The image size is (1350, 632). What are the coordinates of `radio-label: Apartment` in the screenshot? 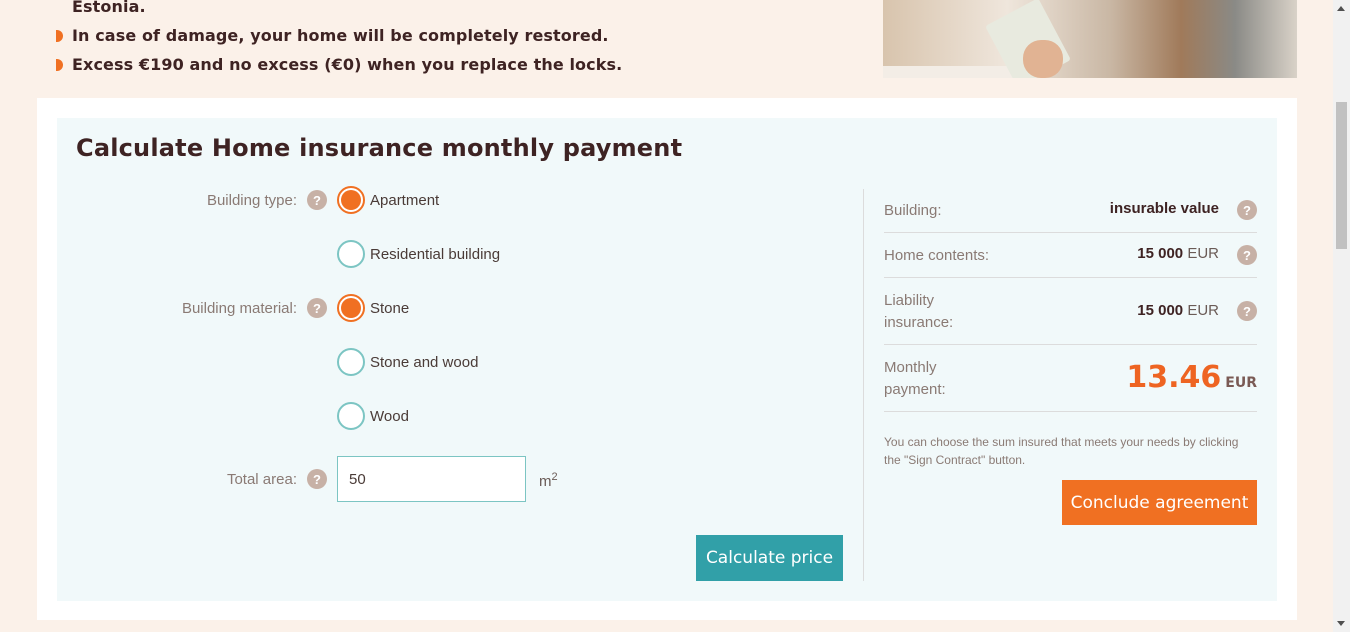 It's located at (405, 200).